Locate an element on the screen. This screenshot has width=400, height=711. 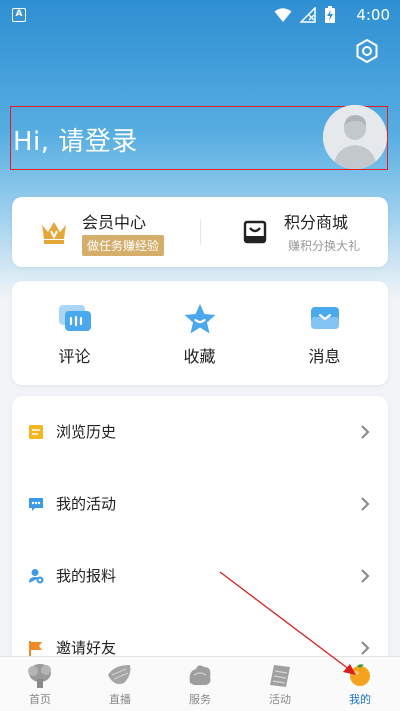
points-mall-subtitle: 赚积分换大礼 is located at coordinates (324, 246).